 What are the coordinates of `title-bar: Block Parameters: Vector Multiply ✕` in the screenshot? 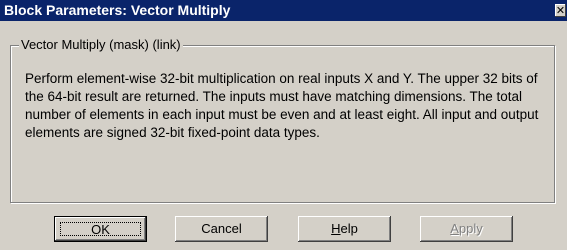 It's located at (283, 10).